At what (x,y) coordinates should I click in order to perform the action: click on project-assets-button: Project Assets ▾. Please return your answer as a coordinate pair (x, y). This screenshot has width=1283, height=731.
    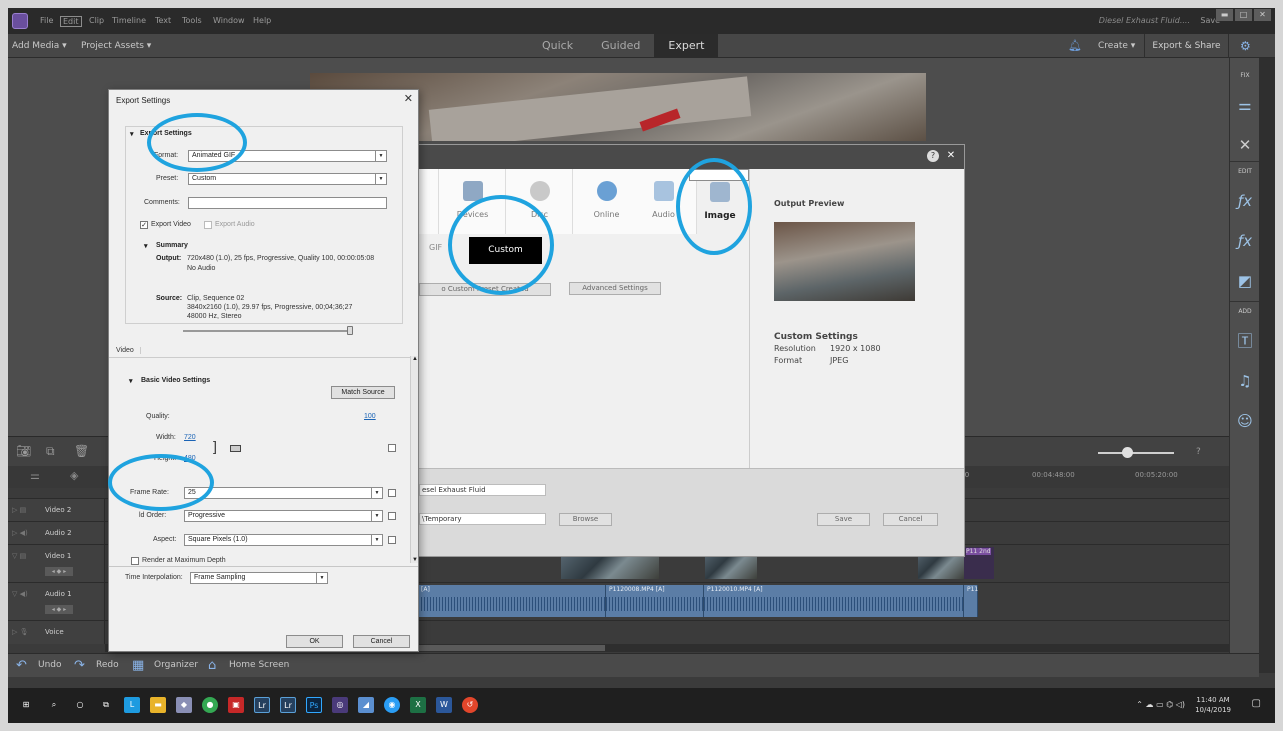
    Looking at the image, I should click on (116, 46).